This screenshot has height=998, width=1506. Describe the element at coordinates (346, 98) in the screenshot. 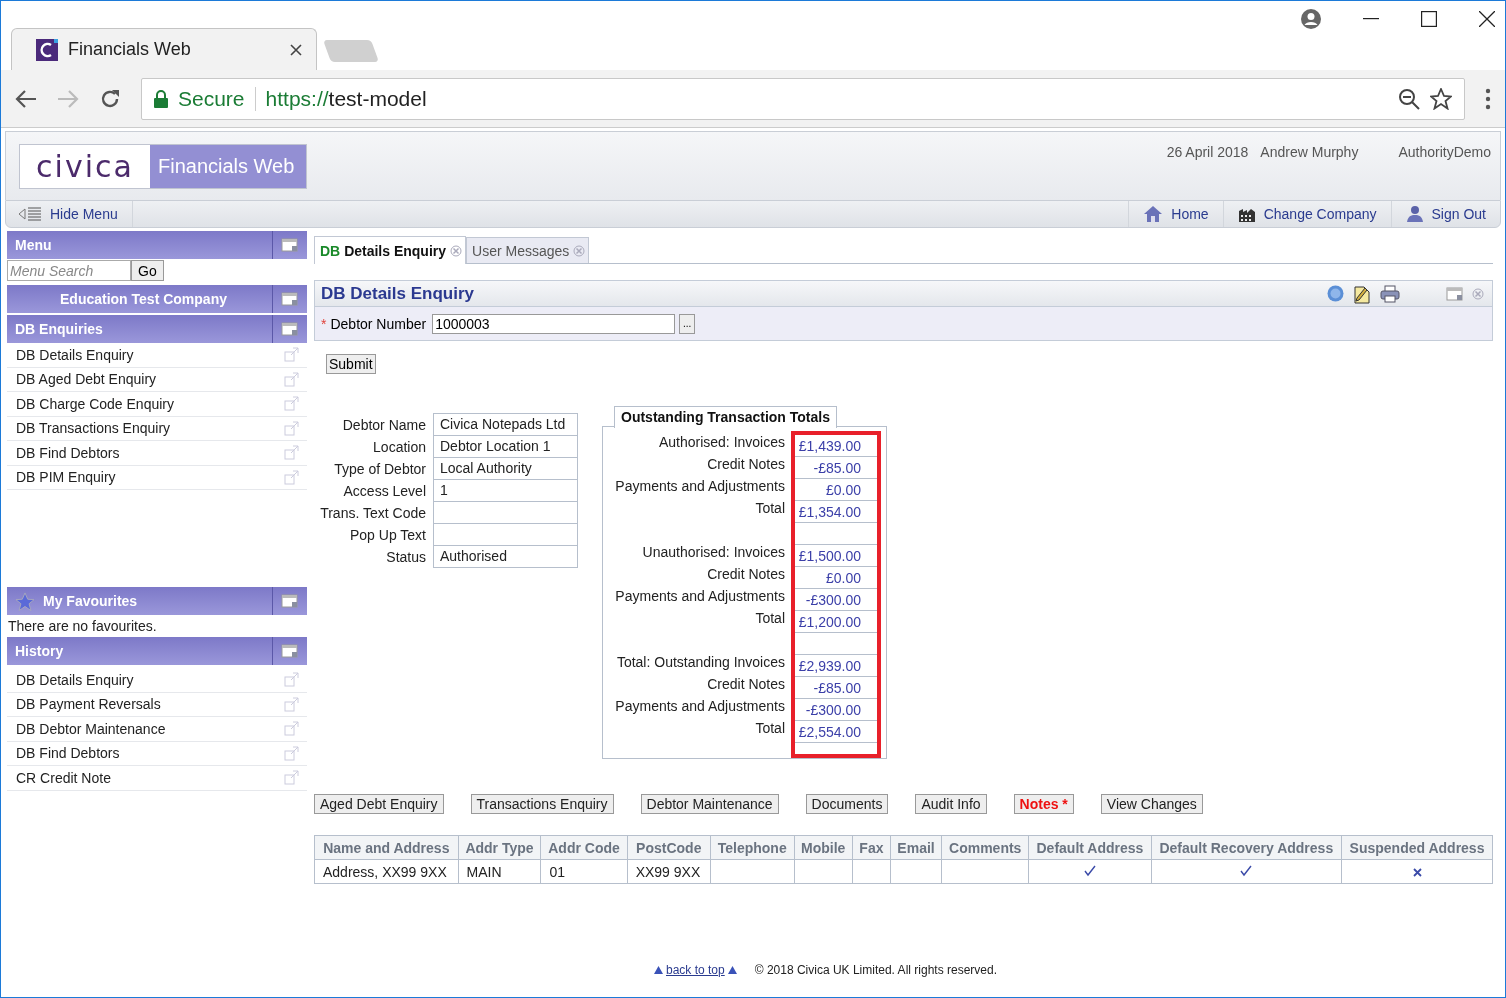

I see `url-text: https://test-model` at that location.